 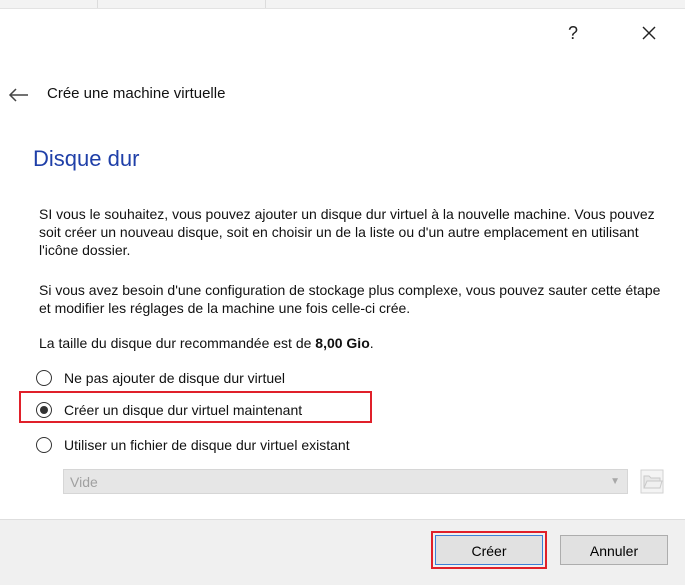 I want to click on close-icon, so click(x=649, y=33).